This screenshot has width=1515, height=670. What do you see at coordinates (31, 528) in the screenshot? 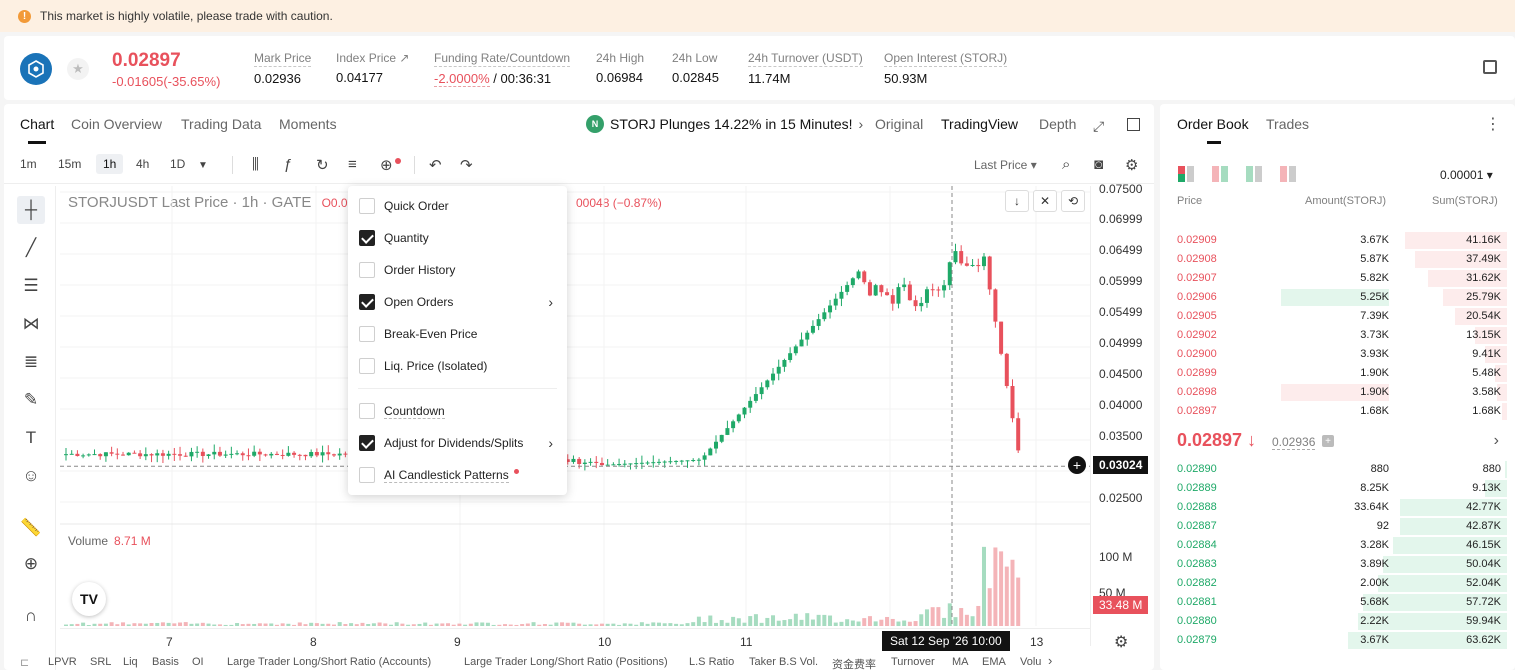
I see `ruler-tool-icon: 📏` at bounding box center [31, 528].